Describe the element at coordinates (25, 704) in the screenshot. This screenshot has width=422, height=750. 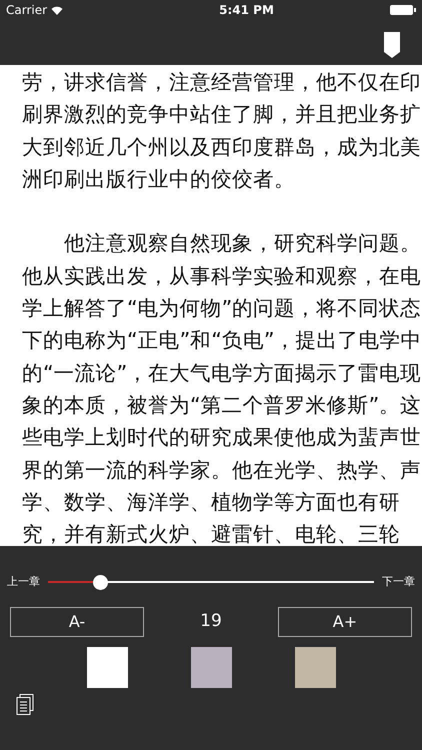
I see `pages-icon` at that location.